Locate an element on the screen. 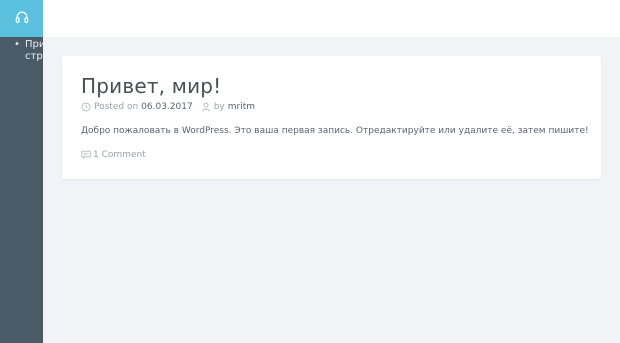 This screenshot has height=343, width=620. sidebar-menu: • Прив стра is located at coordinates (21, 50).